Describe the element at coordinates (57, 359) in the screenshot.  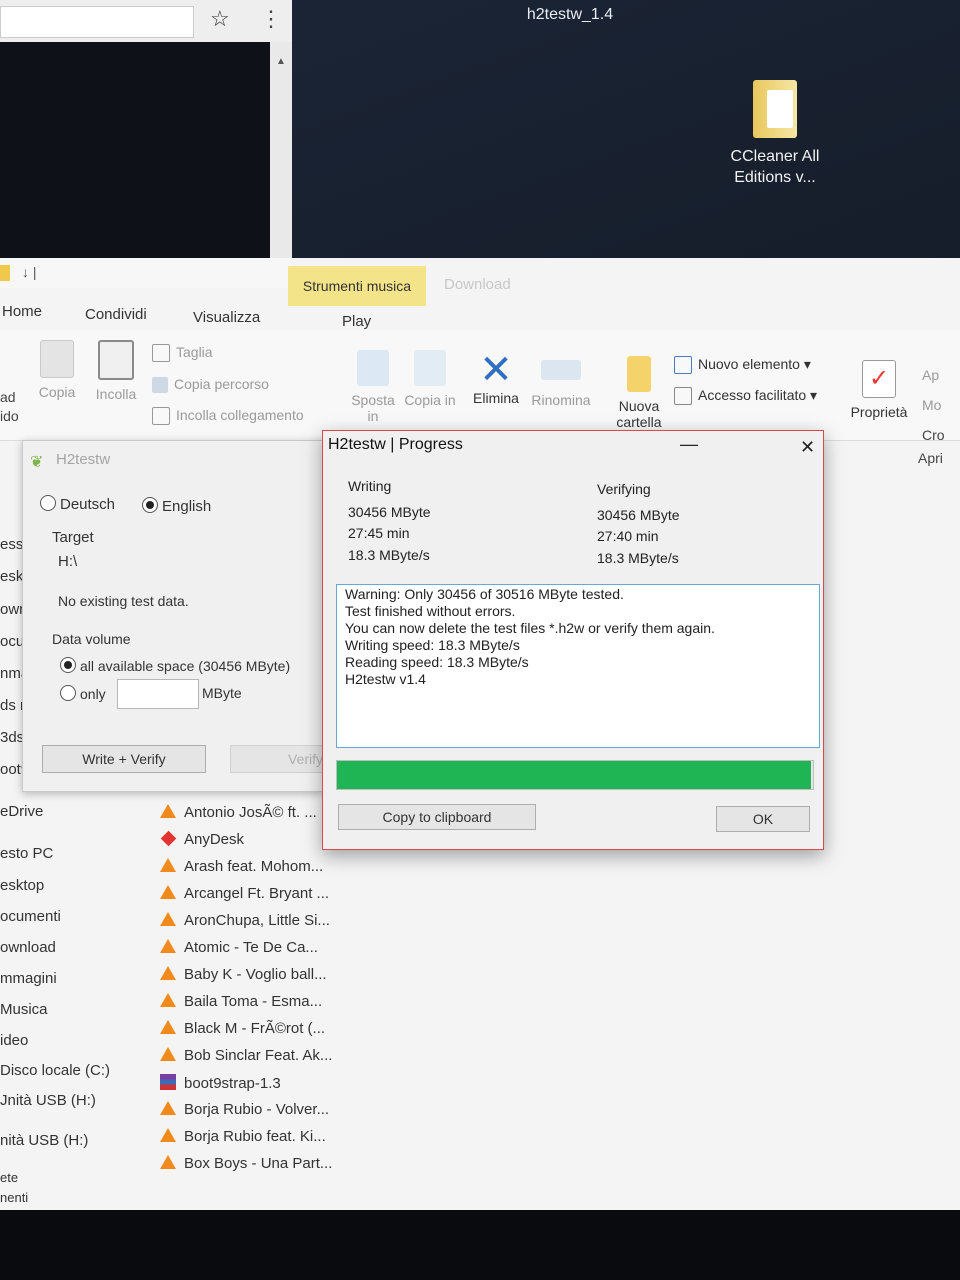
I see `copy-icon` at that location.